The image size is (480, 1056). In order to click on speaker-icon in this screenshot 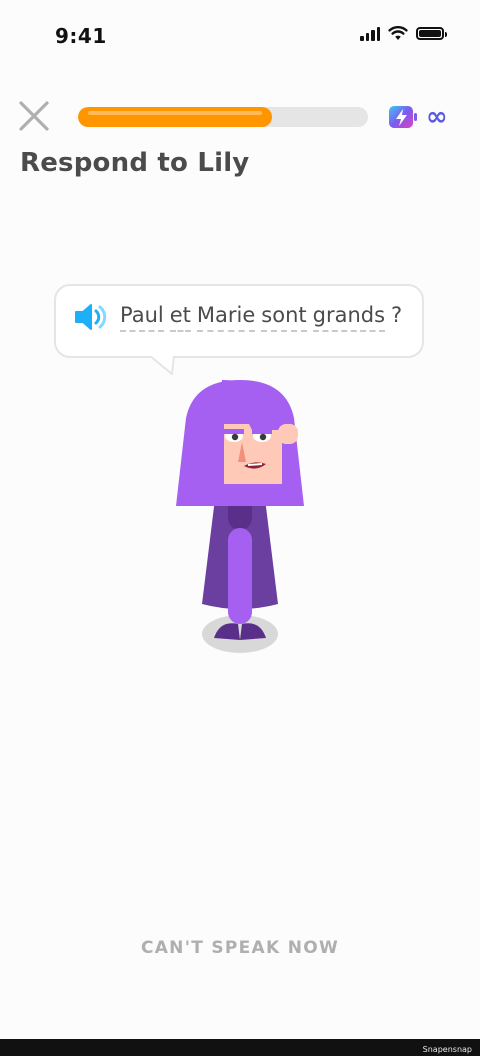, I will do `click(91, 317)`.